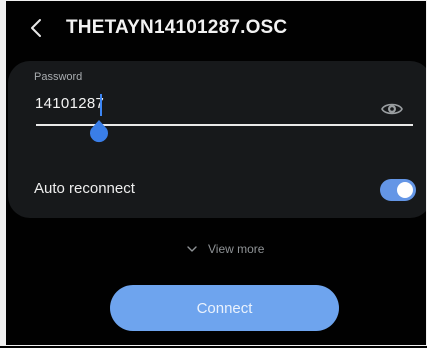 The width and height of the screenshot is (433, 348). Describe the element at coordinates (84, 188) in the screenshot. I see `auto-reconnect-label: Auto reconnect` at that location.